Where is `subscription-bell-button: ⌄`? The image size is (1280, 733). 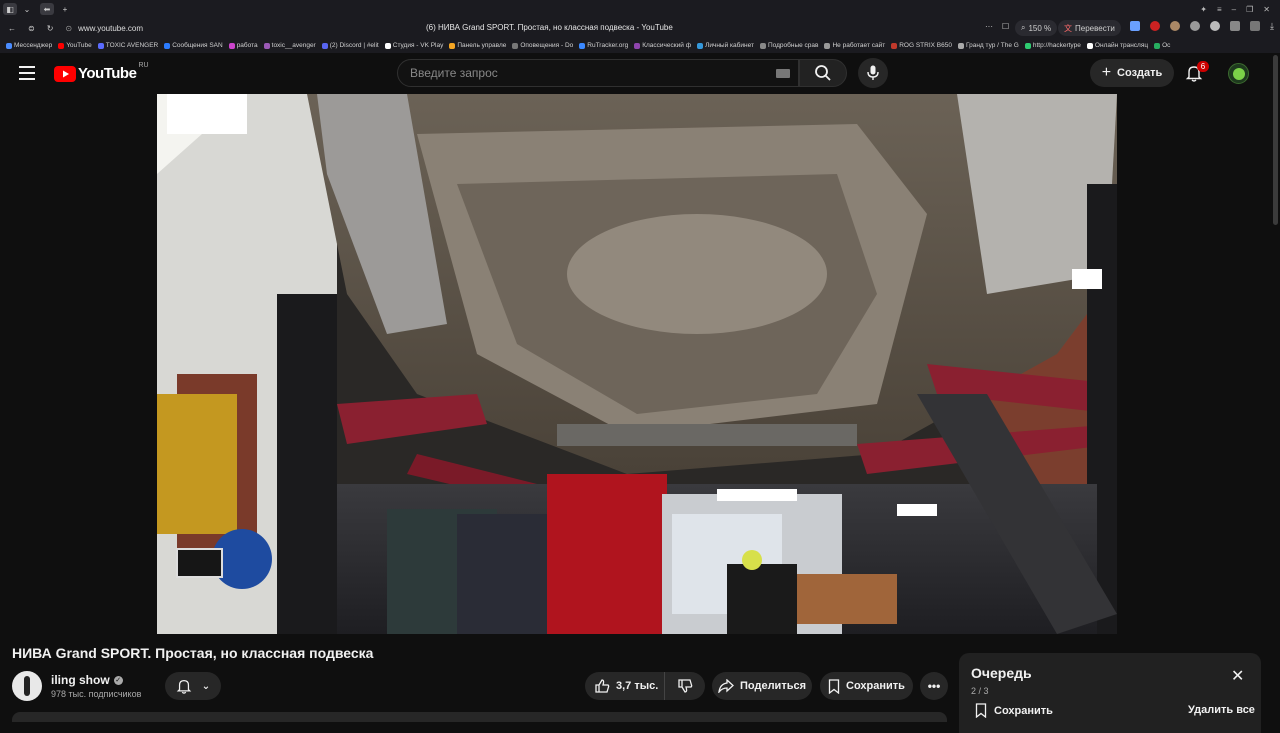
subscription-bell-button: ⌄ is located at coordinates (193, 686).